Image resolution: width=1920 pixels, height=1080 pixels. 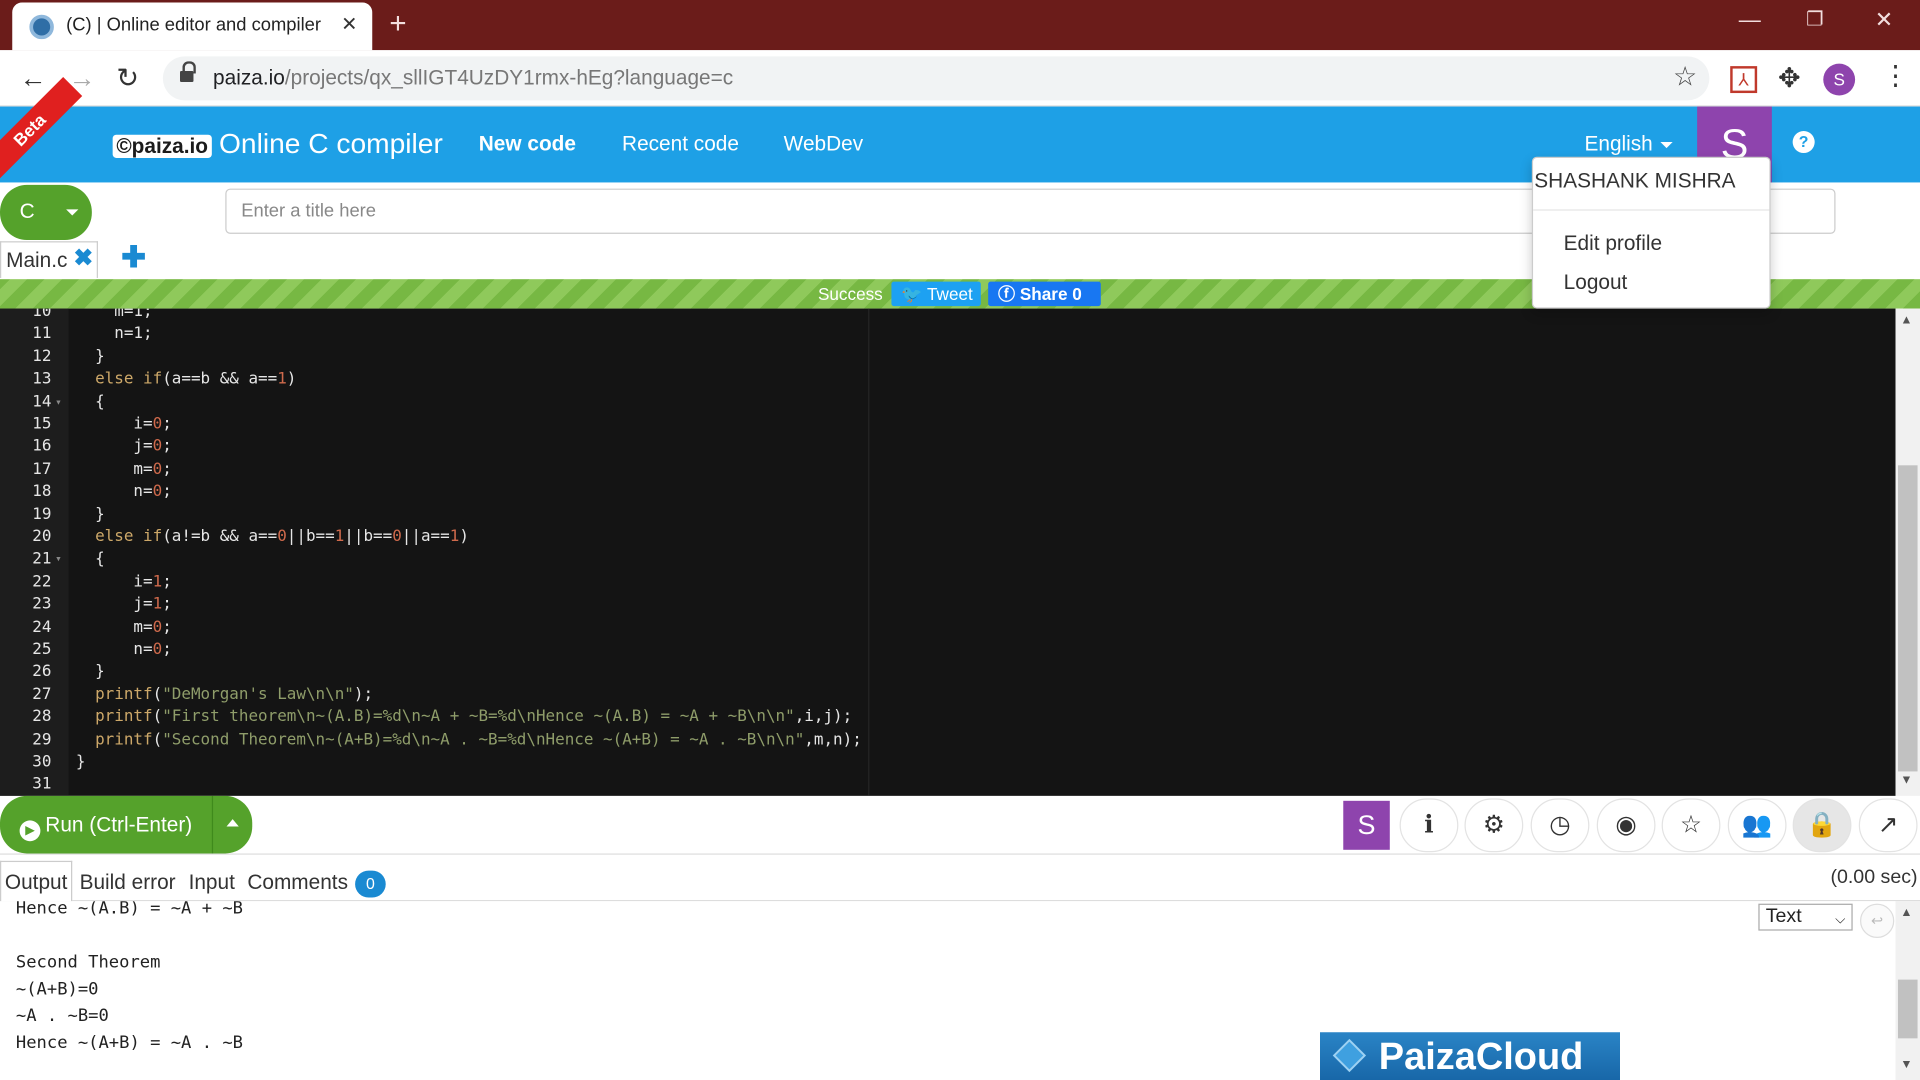 What do you see at coordinates (123, 649) in the screenshot?
I see `code-text: n=0;` at bounding box center [123, 649].